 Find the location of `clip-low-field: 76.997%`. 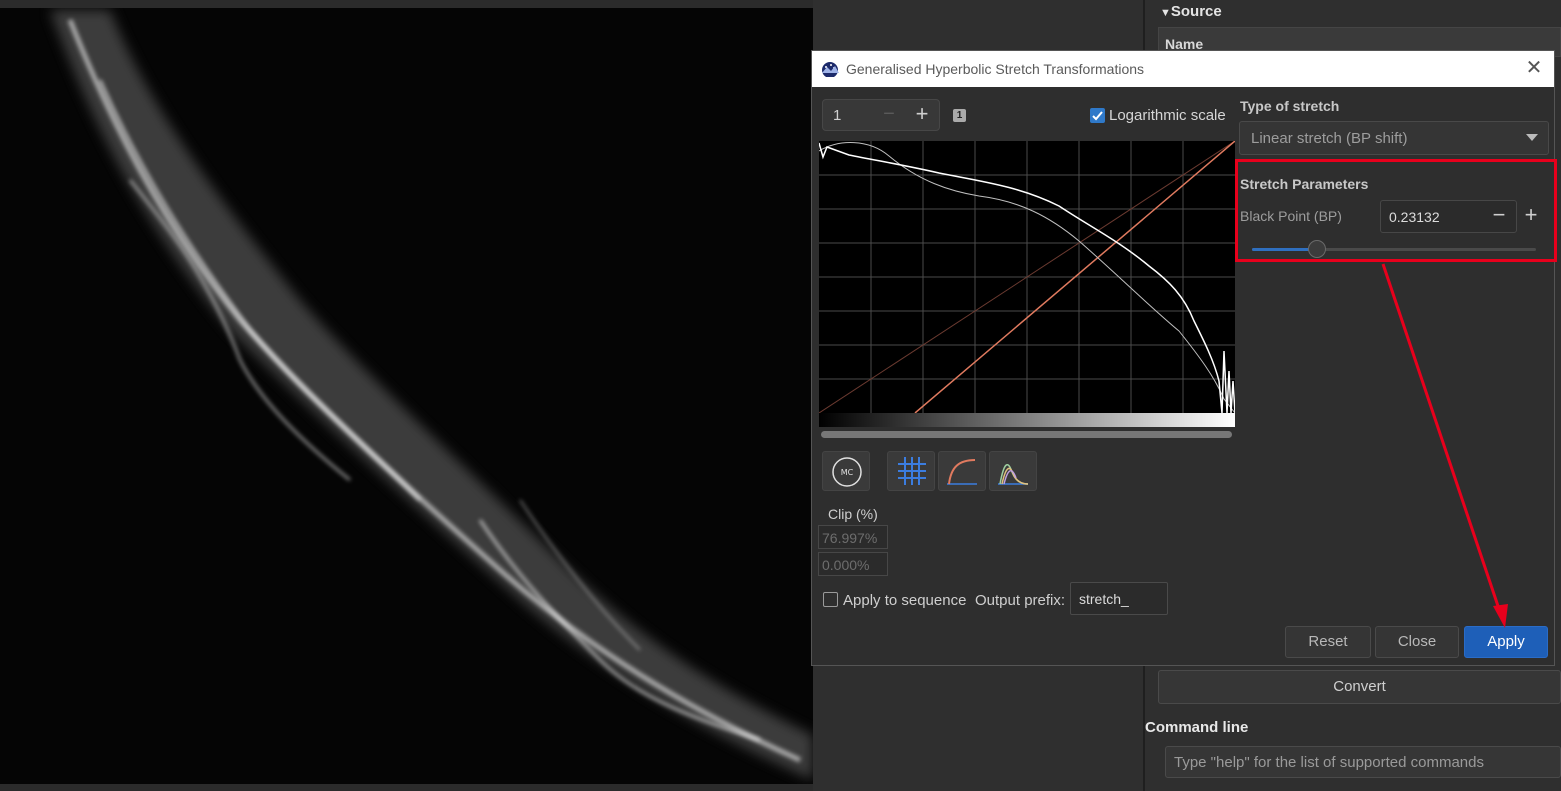

clip-low-field: 76.997% is located at coordinates (853, 537).